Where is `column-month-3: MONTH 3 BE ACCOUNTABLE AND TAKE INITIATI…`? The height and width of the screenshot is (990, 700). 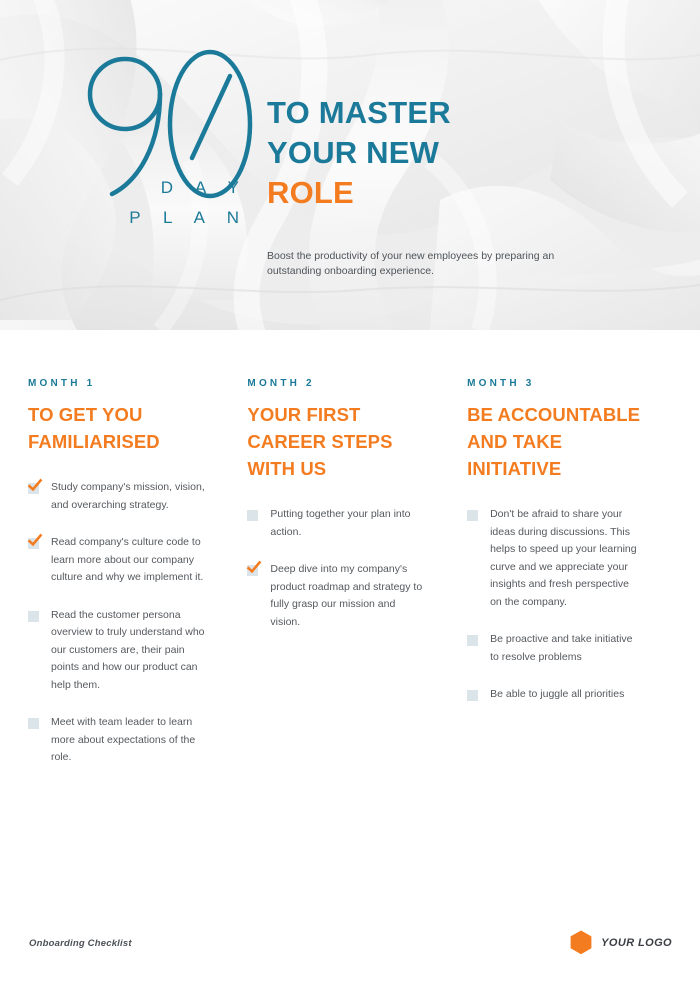
column-month-3: MONTH 3 BE ACCOUNTABLE AND TAKE INITIATI… is located at coordinates (564, 582).